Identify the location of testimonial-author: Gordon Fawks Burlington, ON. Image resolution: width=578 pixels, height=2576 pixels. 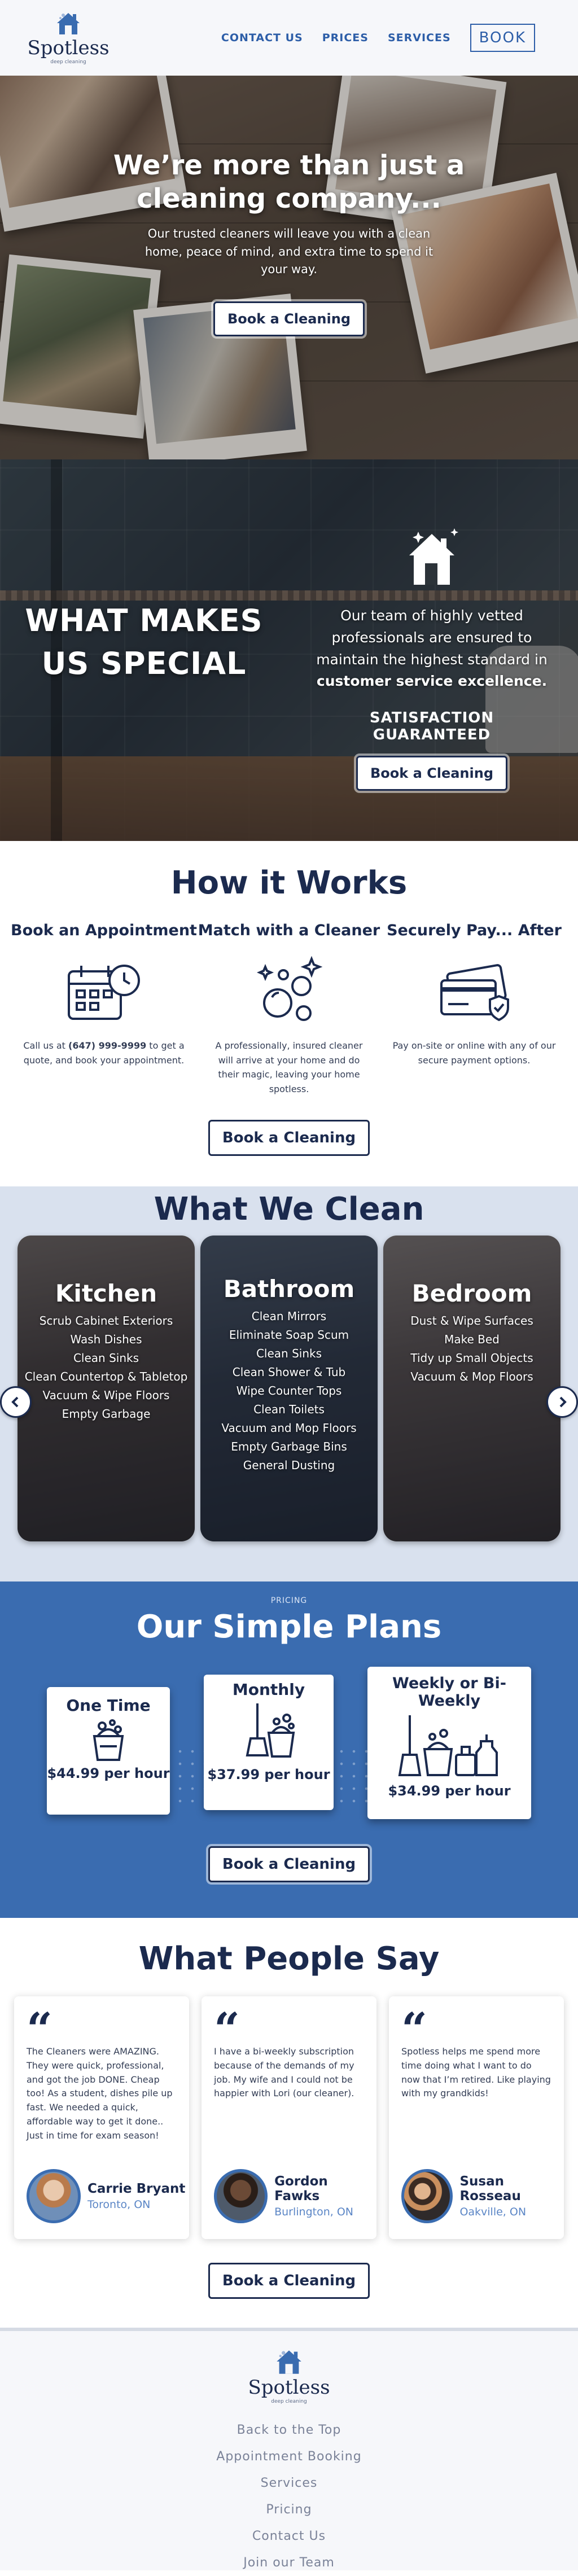
(295, 2196).